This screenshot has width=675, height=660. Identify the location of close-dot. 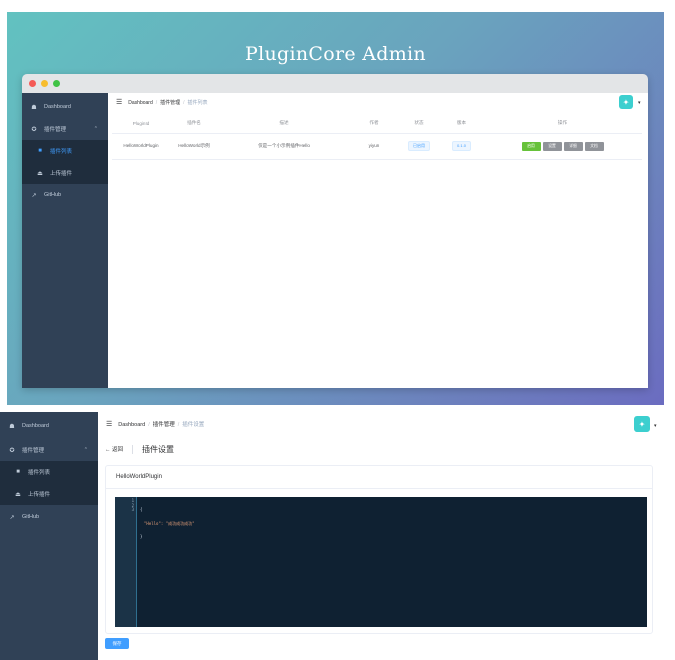
(32, 83).